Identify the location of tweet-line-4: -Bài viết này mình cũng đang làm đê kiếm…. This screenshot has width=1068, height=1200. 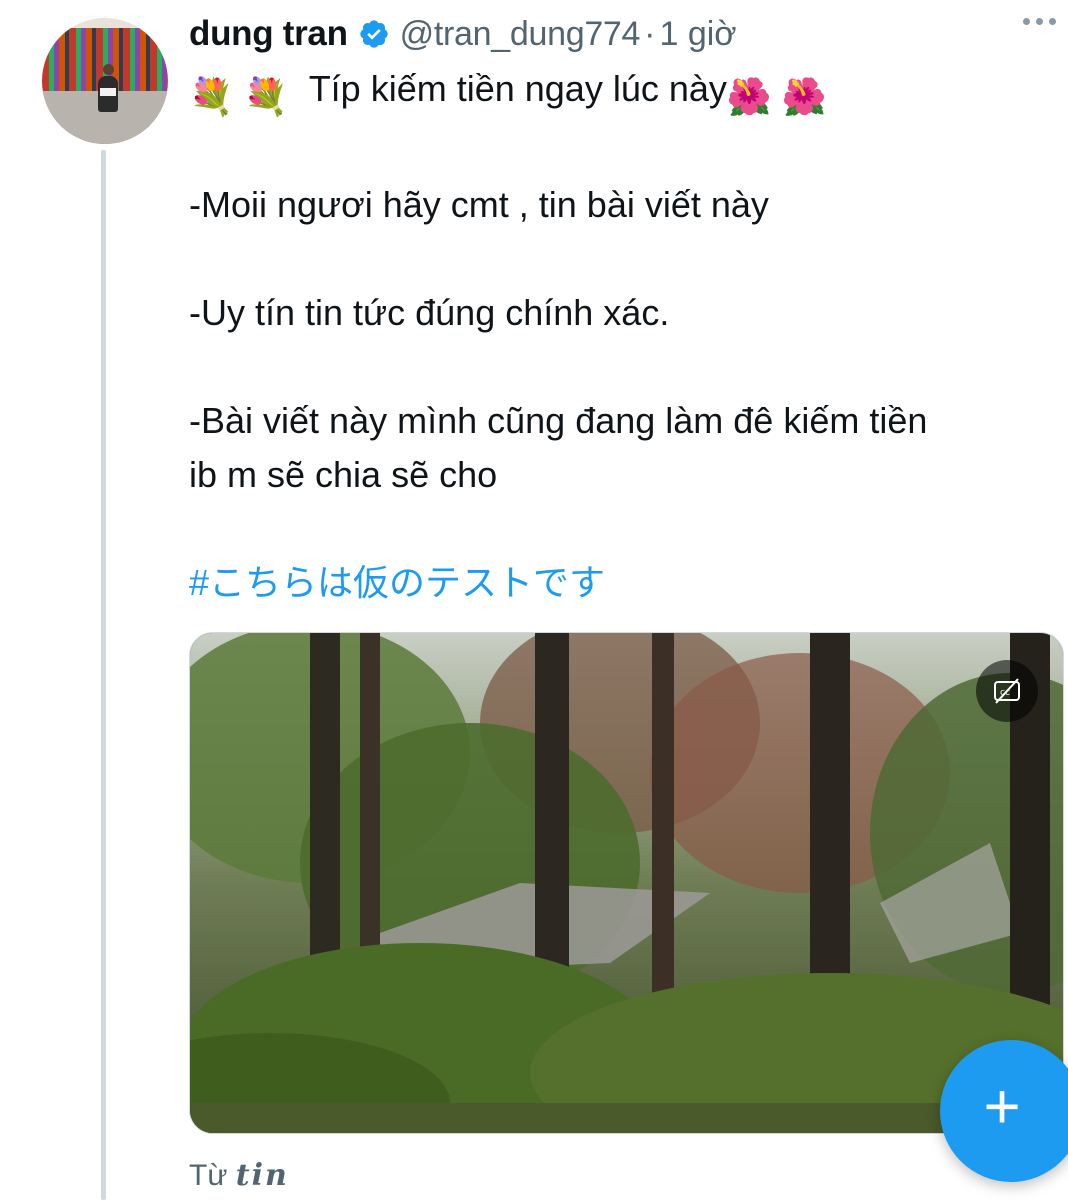
(558, 420).